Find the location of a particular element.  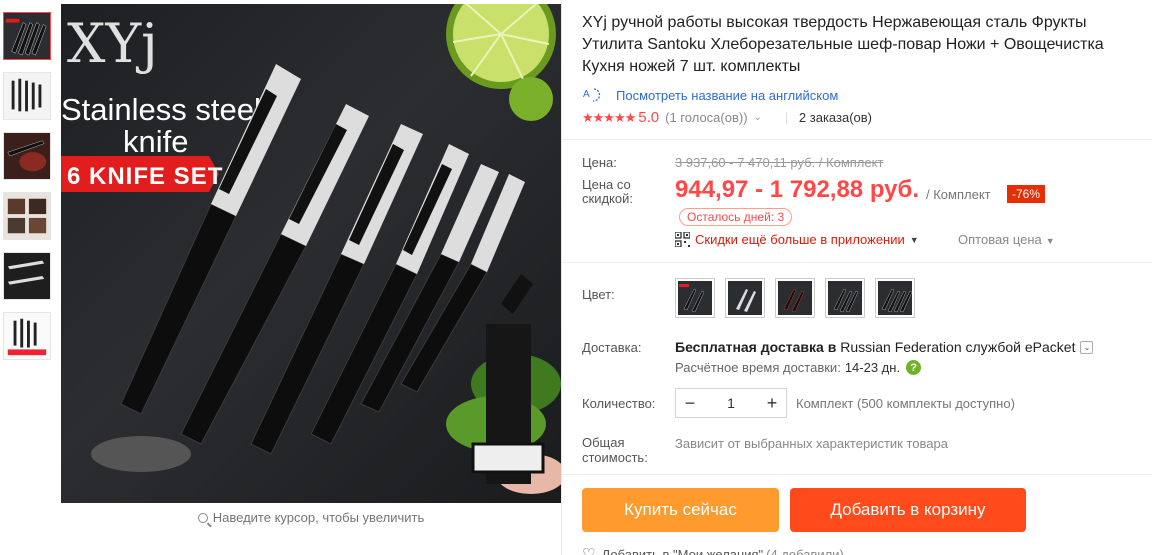

wishlist-text: Добавить в "Мои желания" is located at coordinates (682, 551).